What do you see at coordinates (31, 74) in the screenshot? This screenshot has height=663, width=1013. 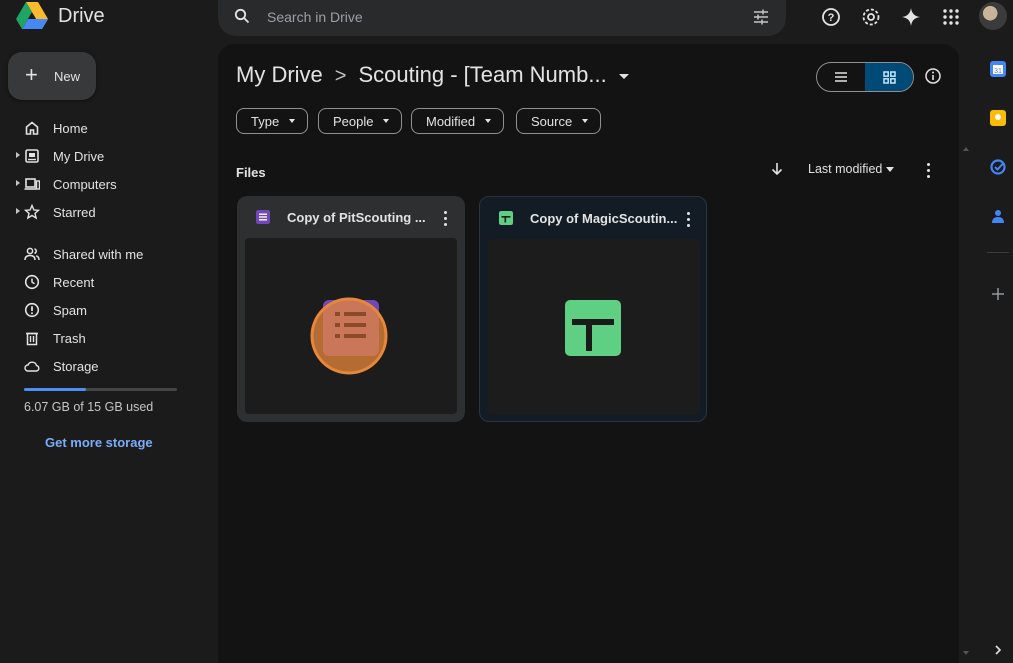 I see `plus-icon: +` at bounding box center [31, 74].